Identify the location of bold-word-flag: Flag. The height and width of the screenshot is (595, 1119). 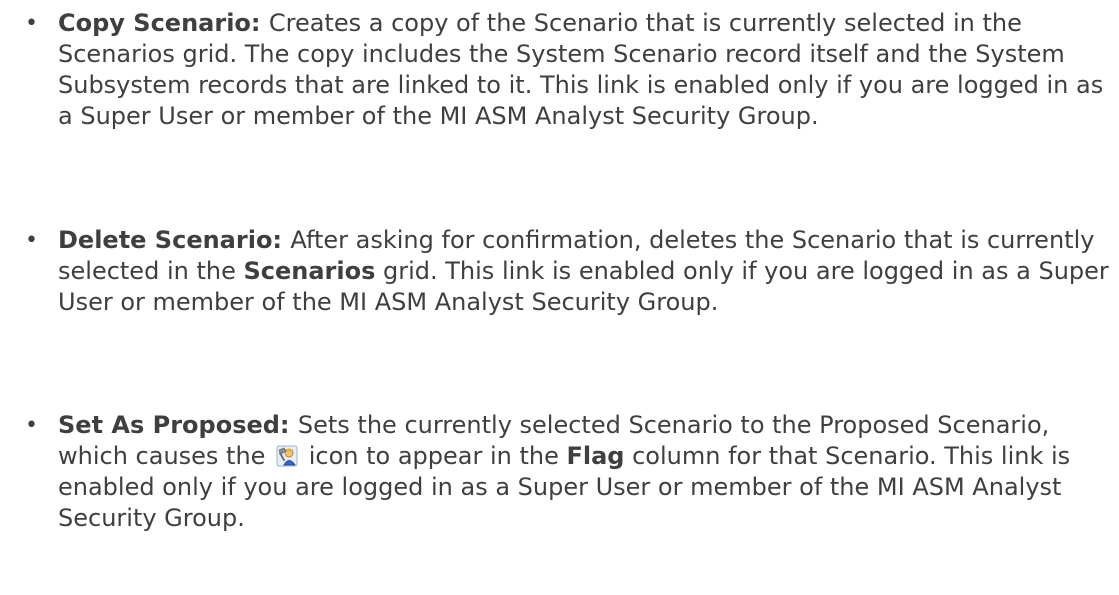
(595, 456).